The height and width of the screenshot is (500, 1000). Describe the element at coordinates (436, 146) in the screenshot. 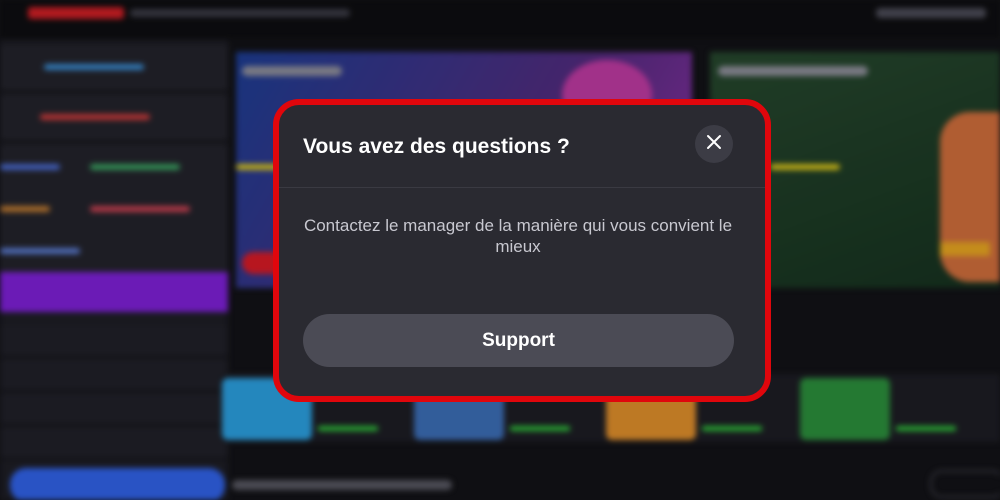

I see `modal-title: Vous avez des questions ?` at that location.